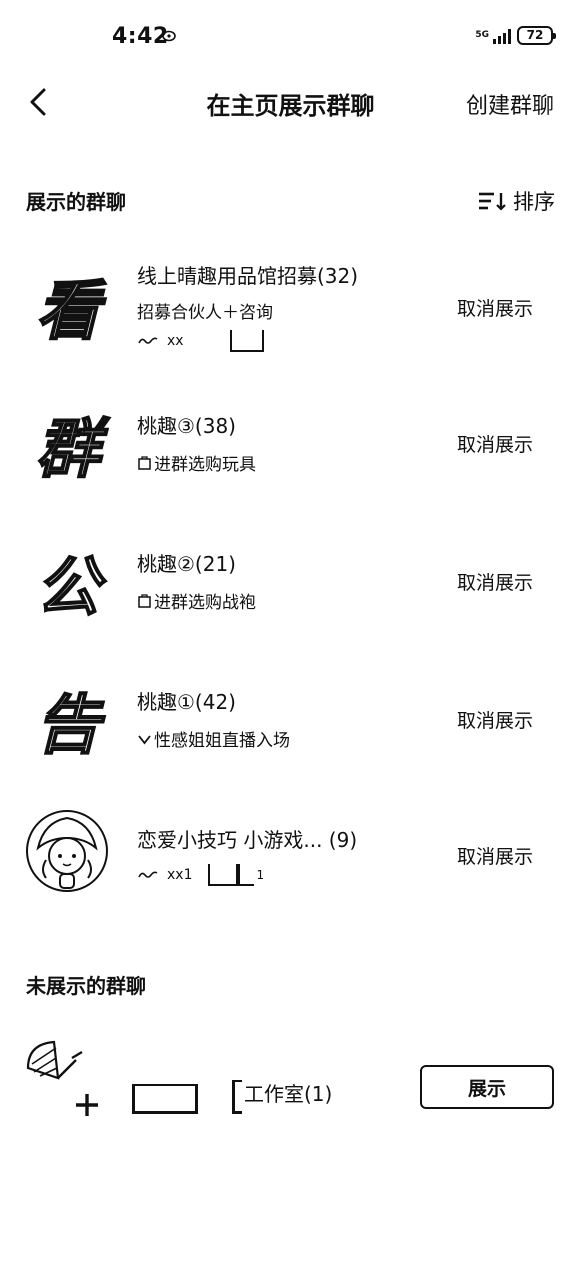  I want to click on sort-button: 排序, so click(516, 201).